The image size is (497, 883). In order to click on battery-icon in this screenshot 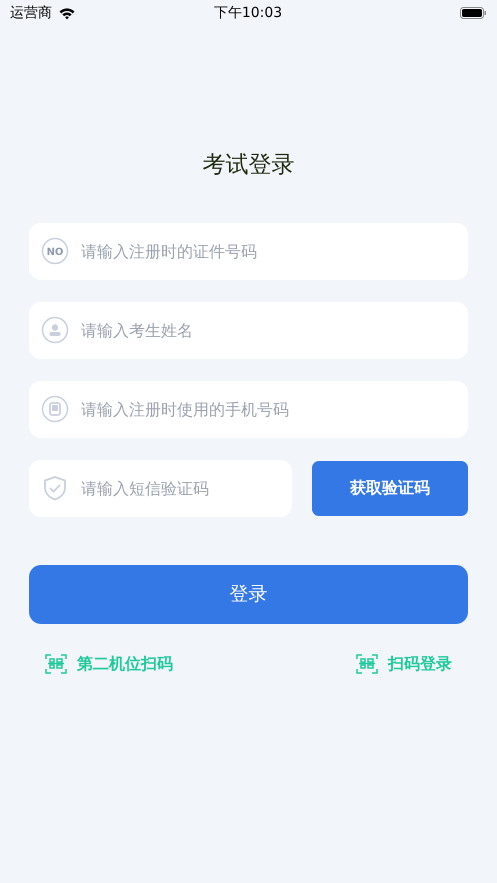, I will do `click(473, 13)`.